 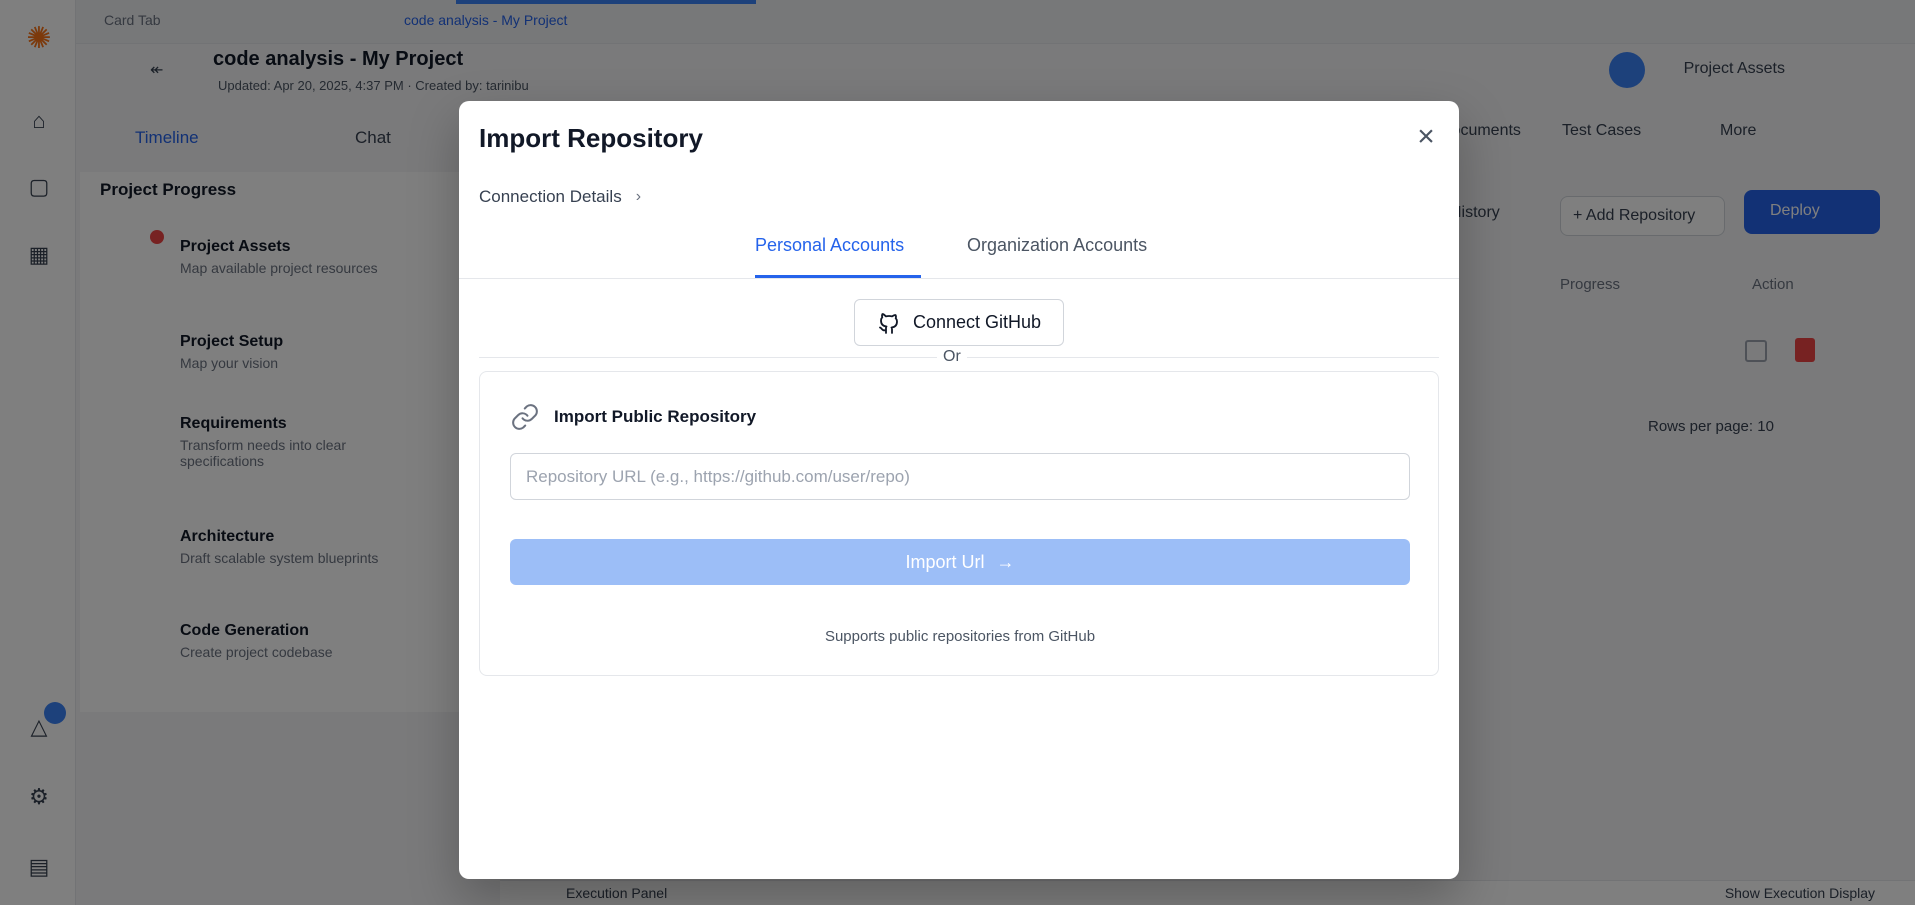 What do you see at coordinates (959, 253) in the screenshot?
I see `account-tabs: Personal Accounts Organization Accounts` at bounding box center [959, 253].